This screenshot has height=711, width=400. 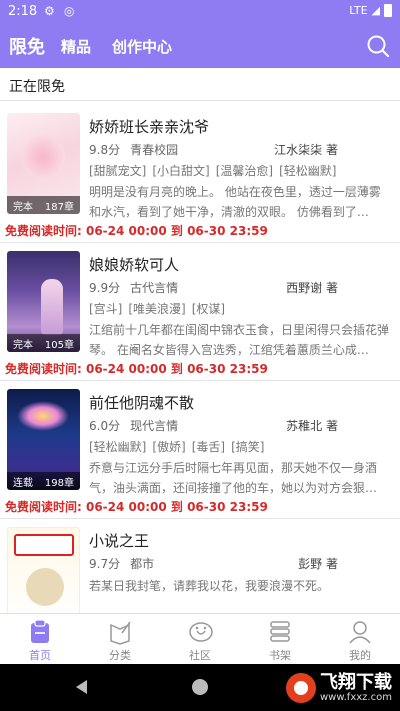 What do you see at coordinates (134, 264) in the screenshot?
I see `book-title: 娘娘娇软可人` at bounding box center [134, 264].